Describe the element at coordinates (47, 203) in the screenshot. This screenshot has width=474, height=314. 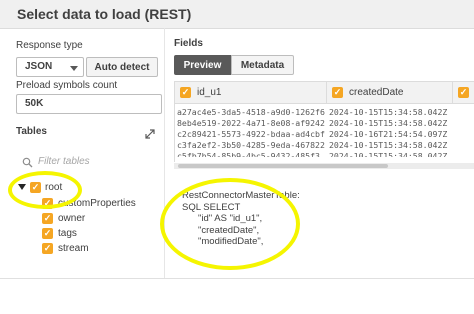
I see `checkbox-custom-properties: ✓` at that location.